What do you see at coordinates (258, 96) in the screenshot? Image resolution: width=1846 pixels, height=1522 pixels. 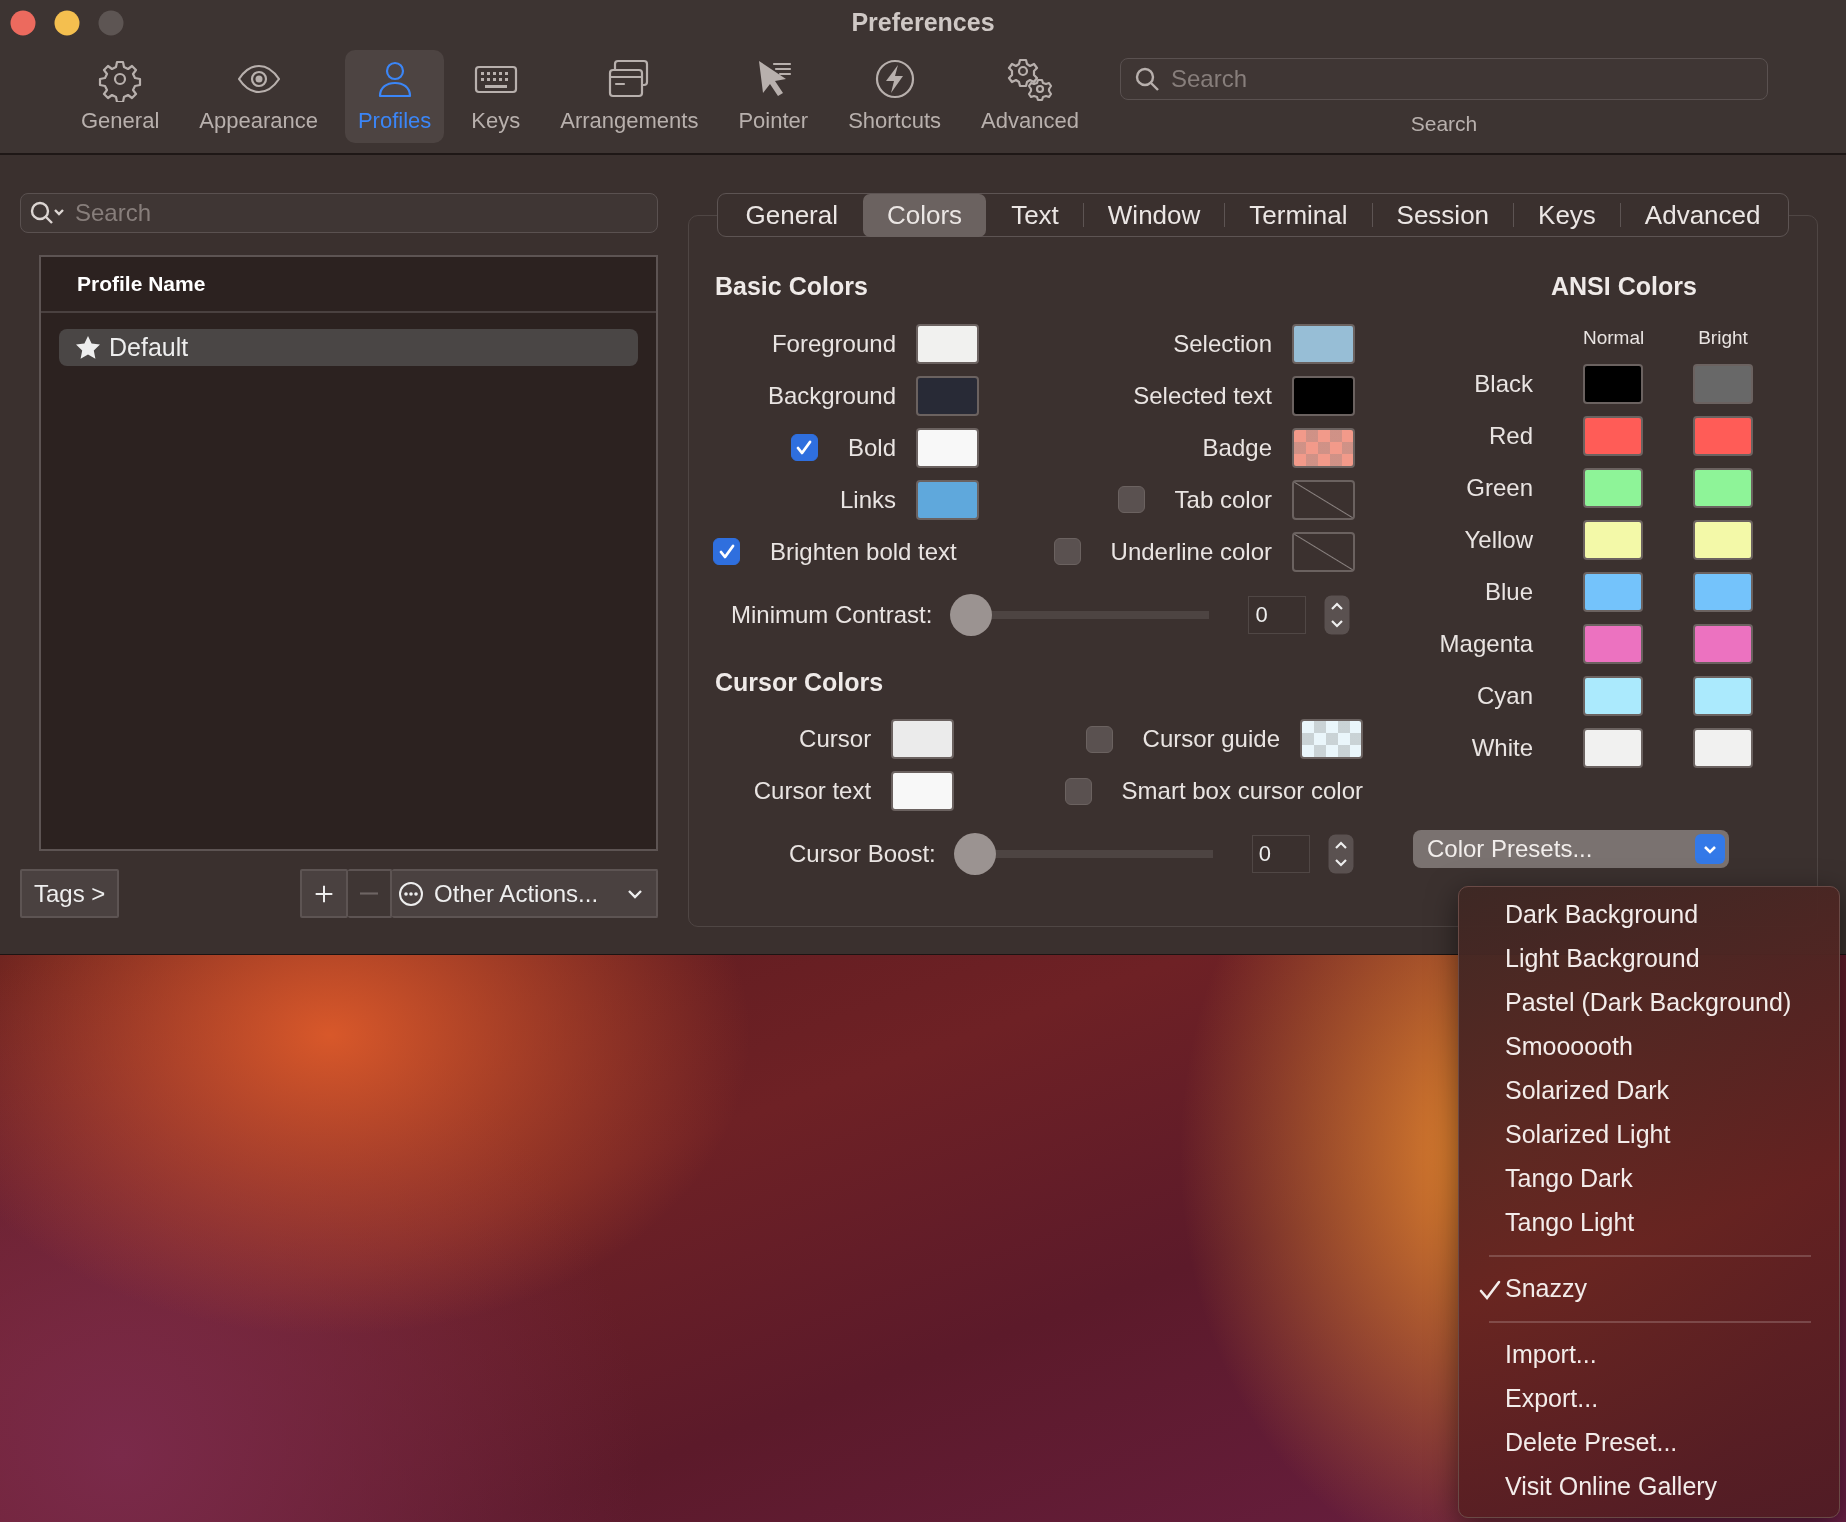 I see `toolbar-tab: Appearance` at bounding box center [258, 96].